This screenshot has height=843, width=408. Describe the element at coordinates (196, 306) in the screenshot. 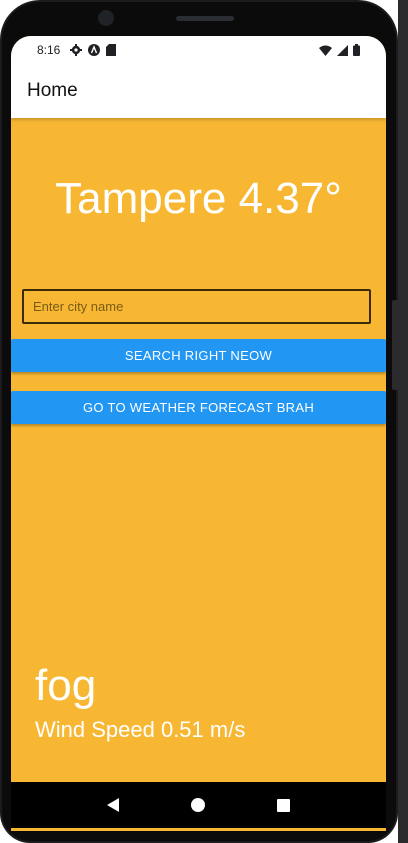

I see `city-search-input` at that location.